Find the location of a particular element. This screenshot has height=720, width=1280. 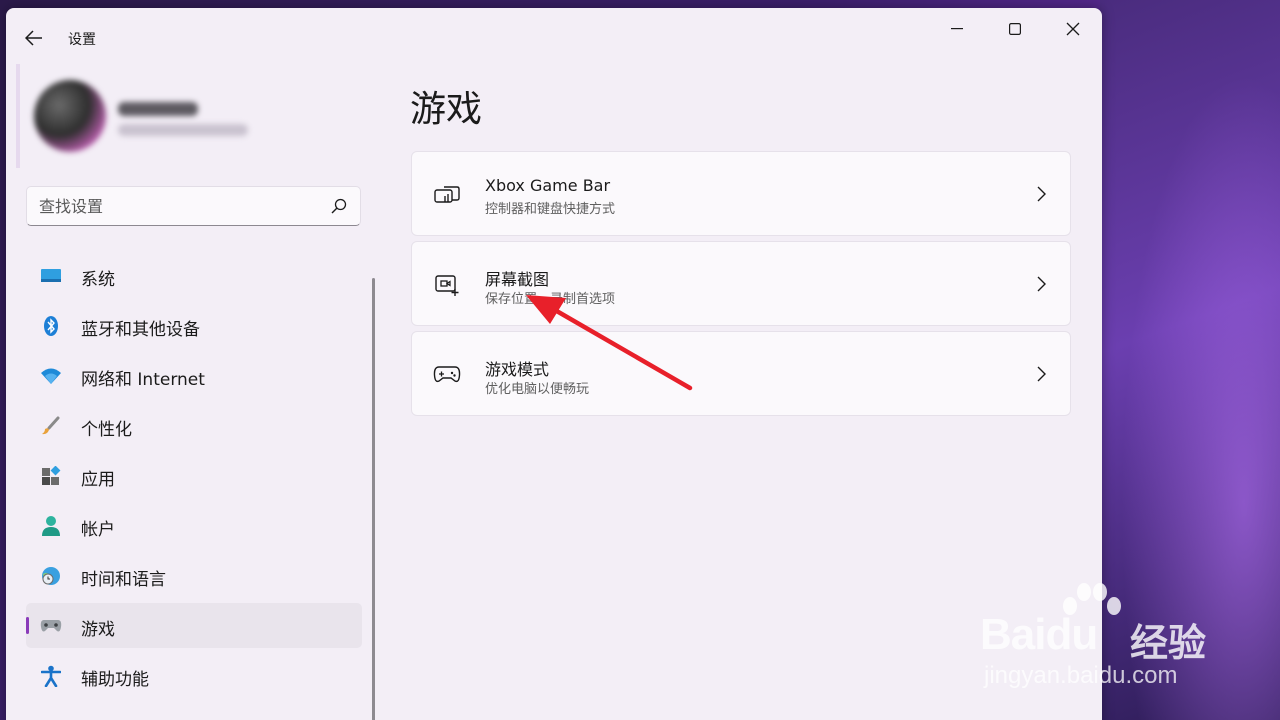

sidebar-item-apps: 应用 is located at coordinates (194, 475).